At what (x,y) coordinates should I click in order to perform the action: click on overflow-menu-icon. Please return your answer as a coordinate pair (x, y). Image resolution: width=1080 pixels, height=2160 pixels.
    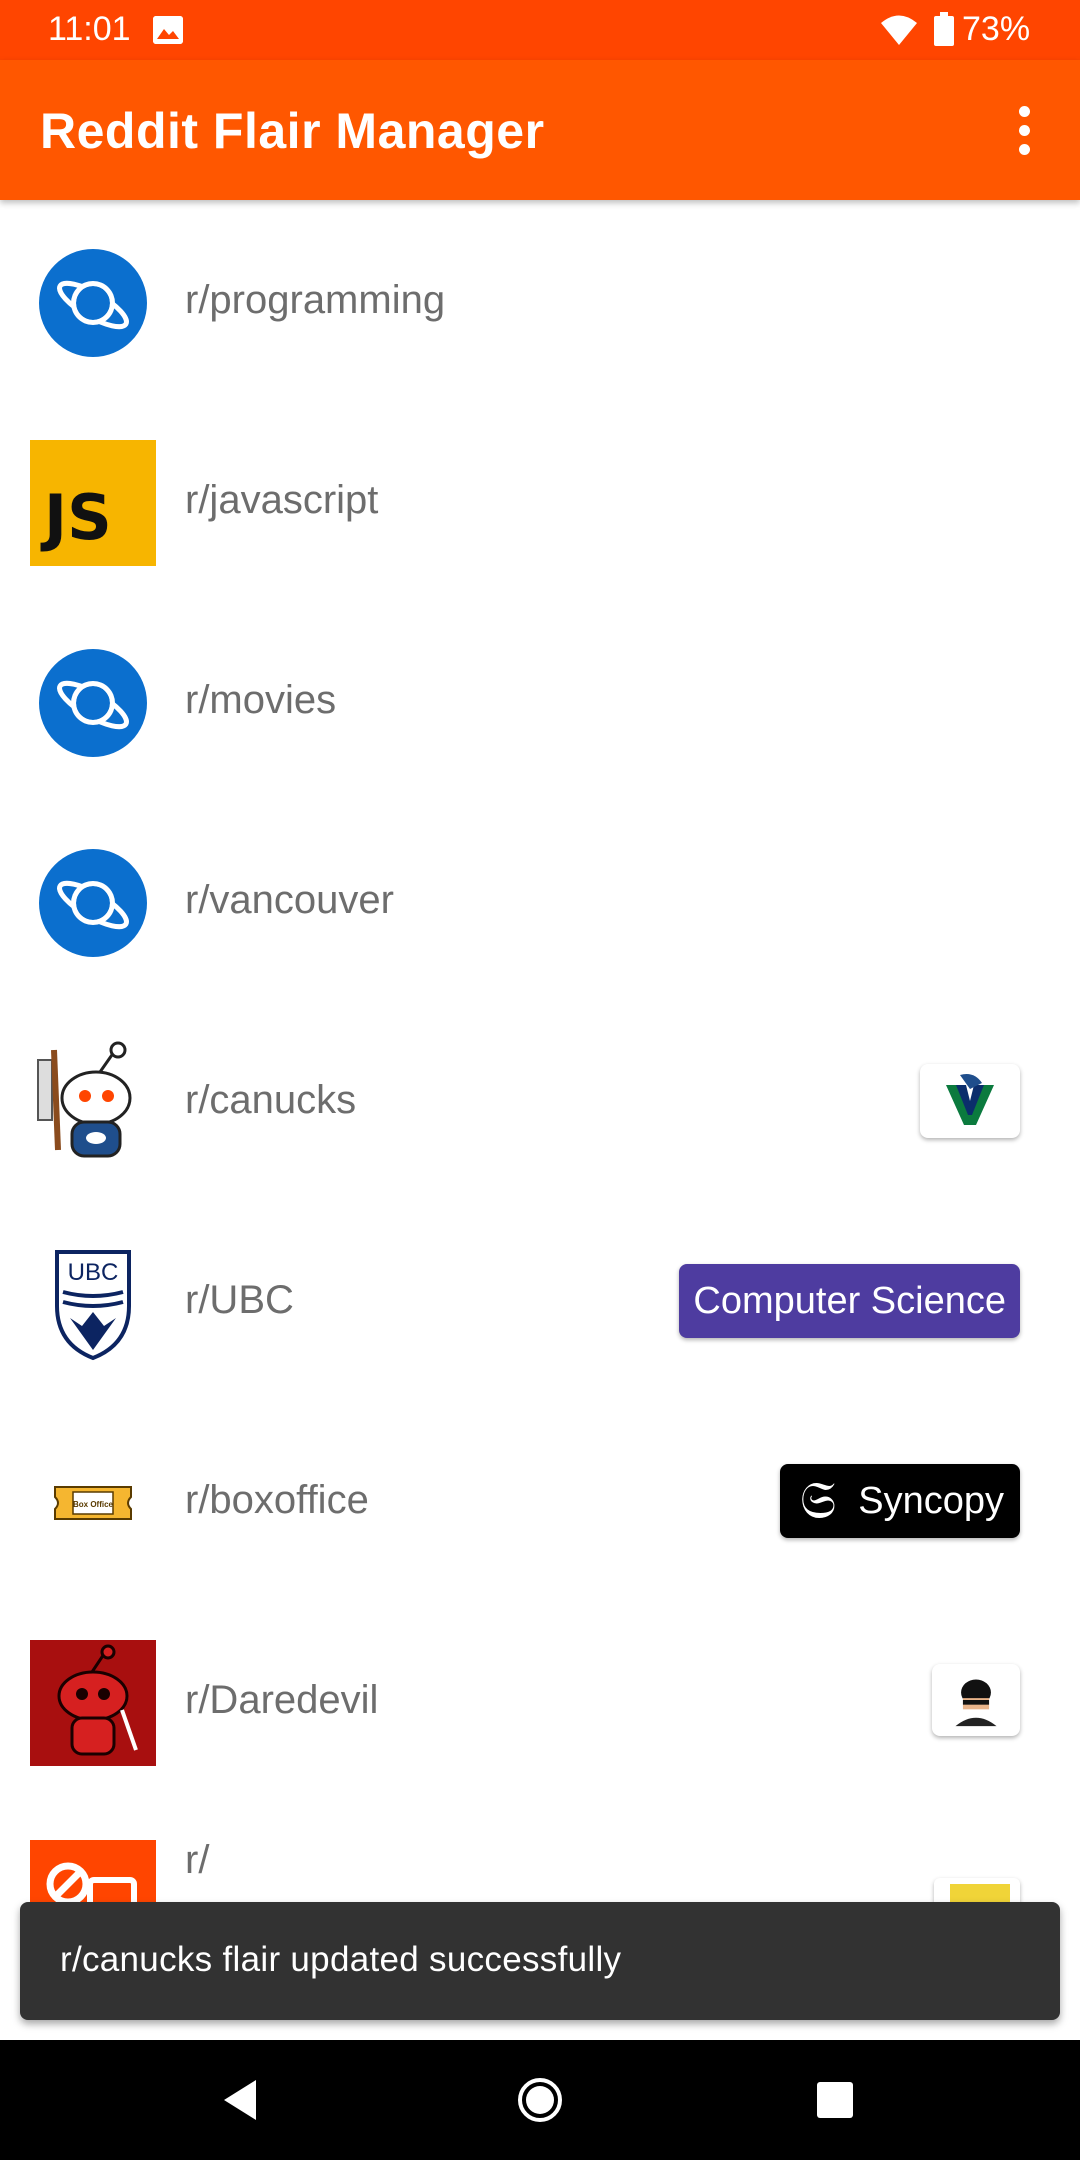
    Looking at the image, I should click on (1024, 131).